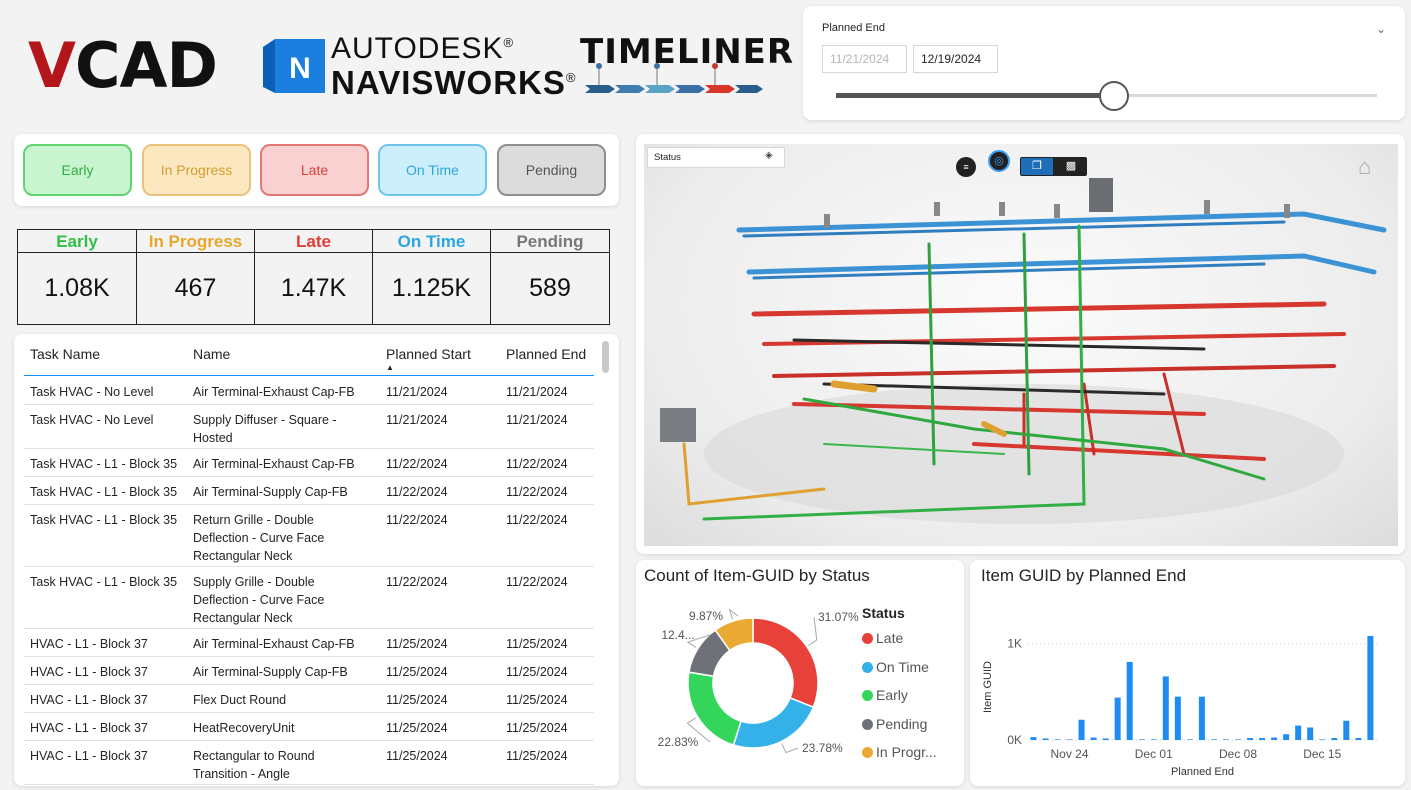  Describe the element at coordinates (1364, 167) in the screenshot. I see `home-icon: ⌂` at that location.